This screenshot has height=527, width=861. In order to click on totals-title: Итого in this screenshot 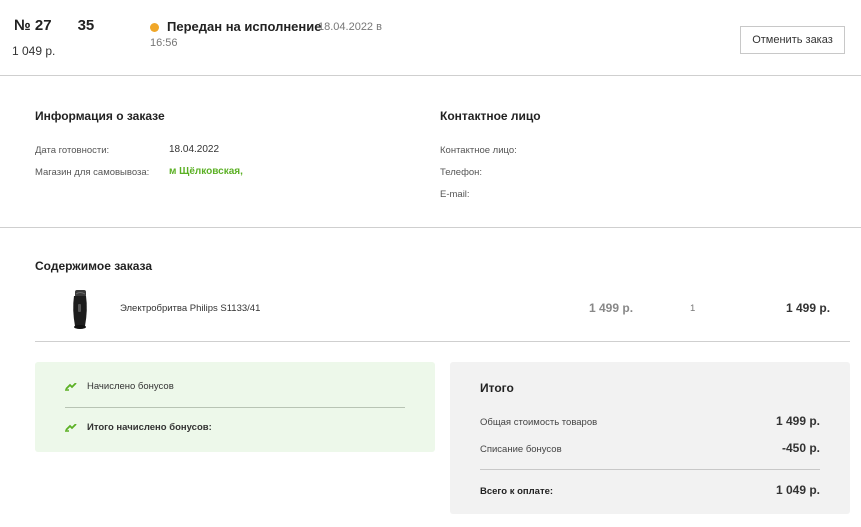, I will do `click(497, 388)`.